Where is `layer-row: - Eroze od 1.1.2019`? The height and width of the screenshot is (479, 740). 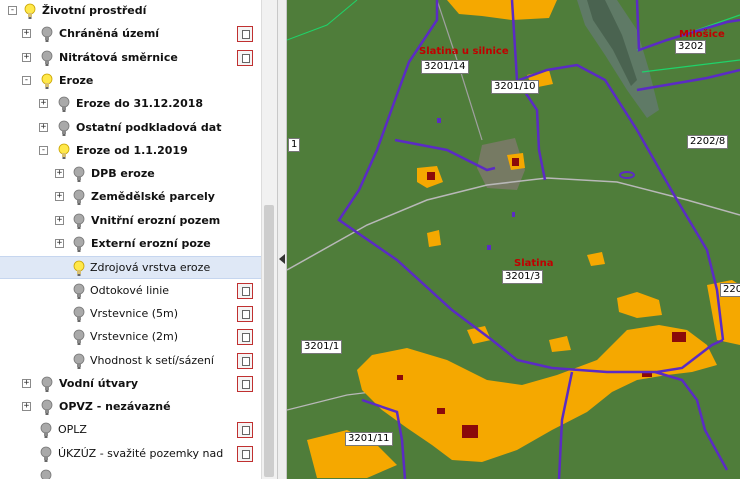
layer-row: - Eroze od 1.1.2019 is located at coordinates (130, 151).